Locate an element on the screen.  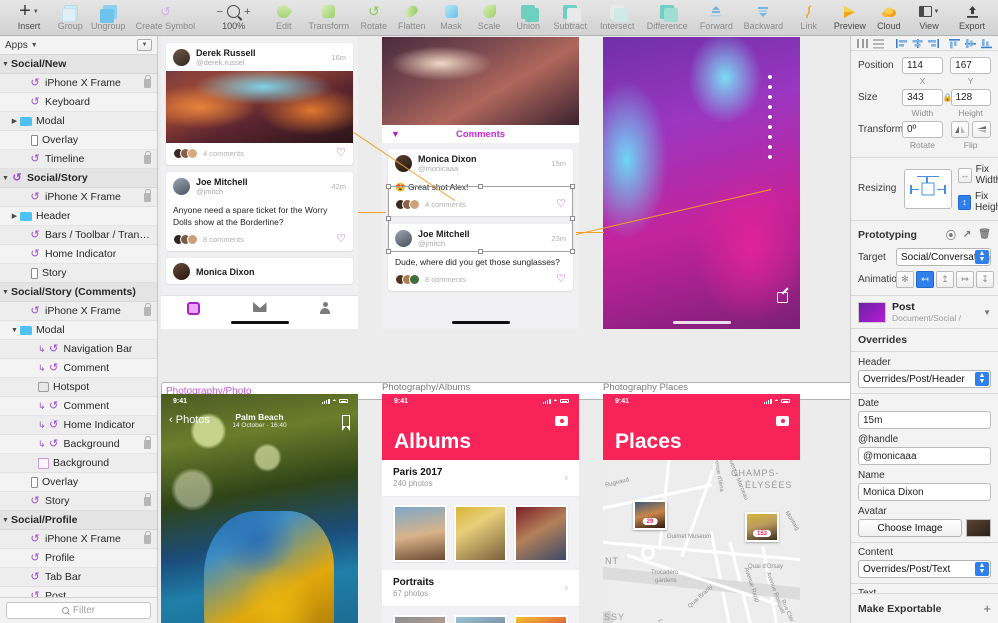
create-symbol-button: ↺ Create Symbol is located at coordinates (165, 18).